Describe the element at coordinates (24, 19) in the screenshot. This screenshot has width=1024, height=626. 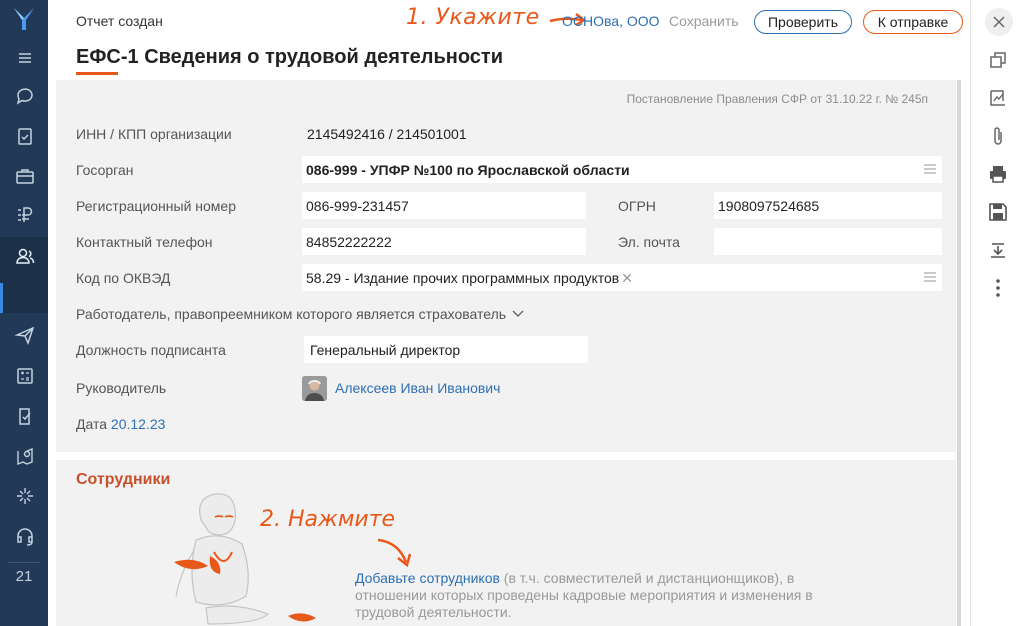
I see `logo-icon` at that location.